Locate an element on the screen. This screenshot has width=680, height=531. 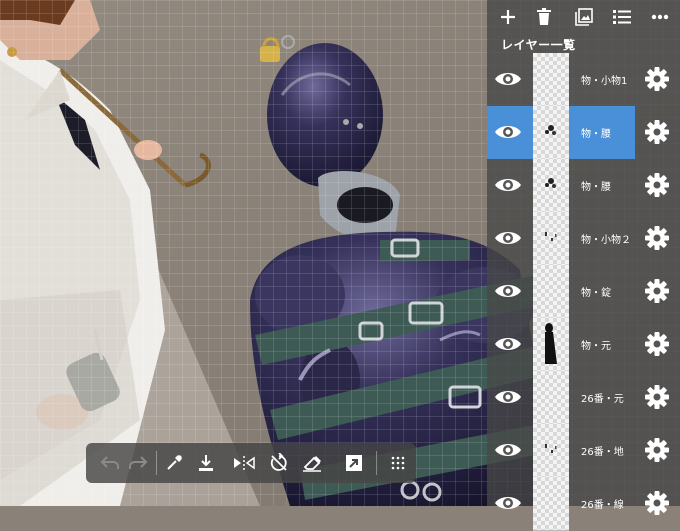
import-icon is located at coordinates (206, 463).